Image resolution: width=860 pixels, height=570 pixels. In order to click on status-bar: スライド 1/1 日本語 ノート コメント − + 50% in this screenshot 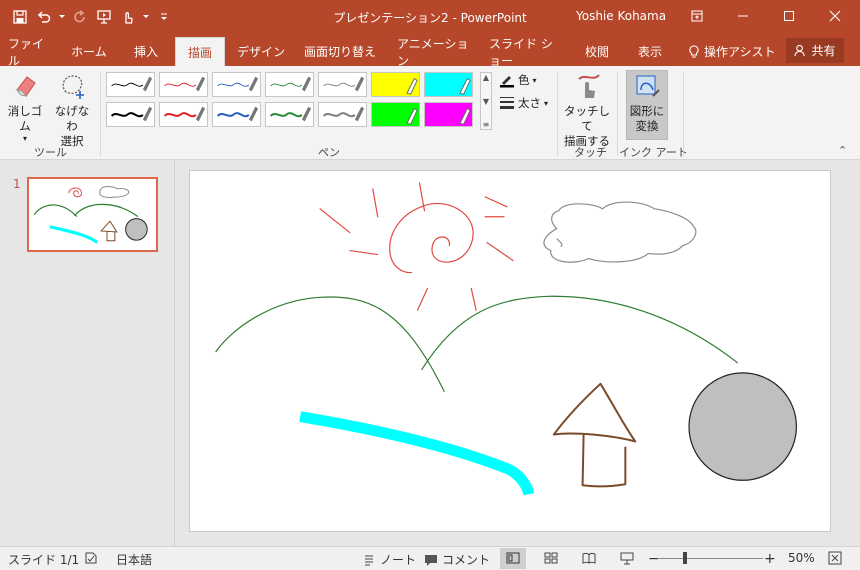, I will do `click(430, 558)`.